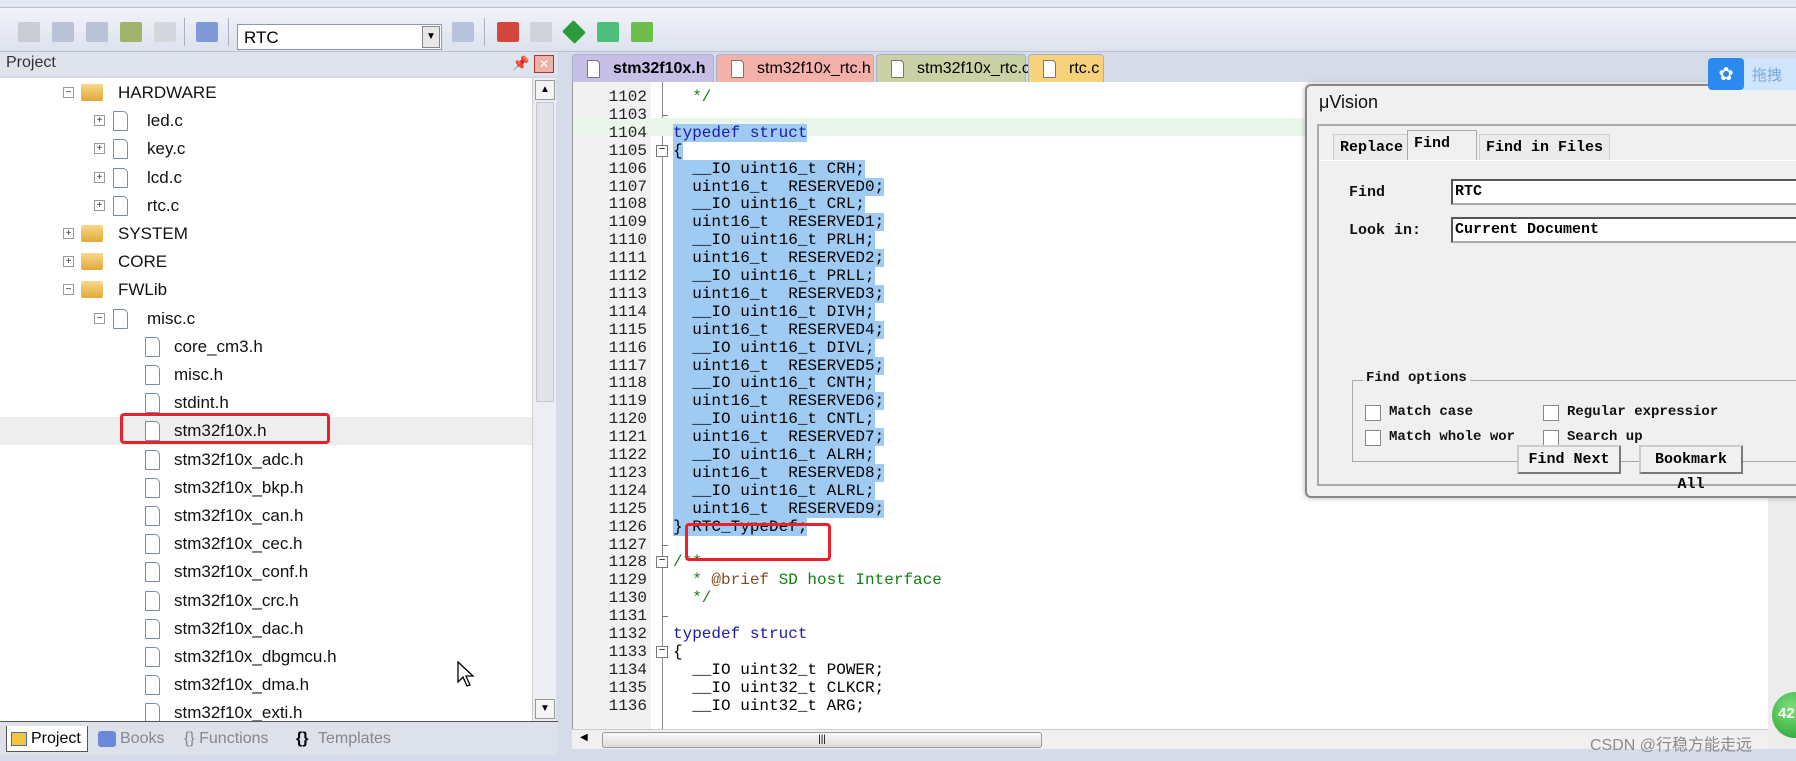  Describe the element at coordinates (266, 488) in the screenshot. I see `tree-item: stm32f10x_bkp.h` at that location.